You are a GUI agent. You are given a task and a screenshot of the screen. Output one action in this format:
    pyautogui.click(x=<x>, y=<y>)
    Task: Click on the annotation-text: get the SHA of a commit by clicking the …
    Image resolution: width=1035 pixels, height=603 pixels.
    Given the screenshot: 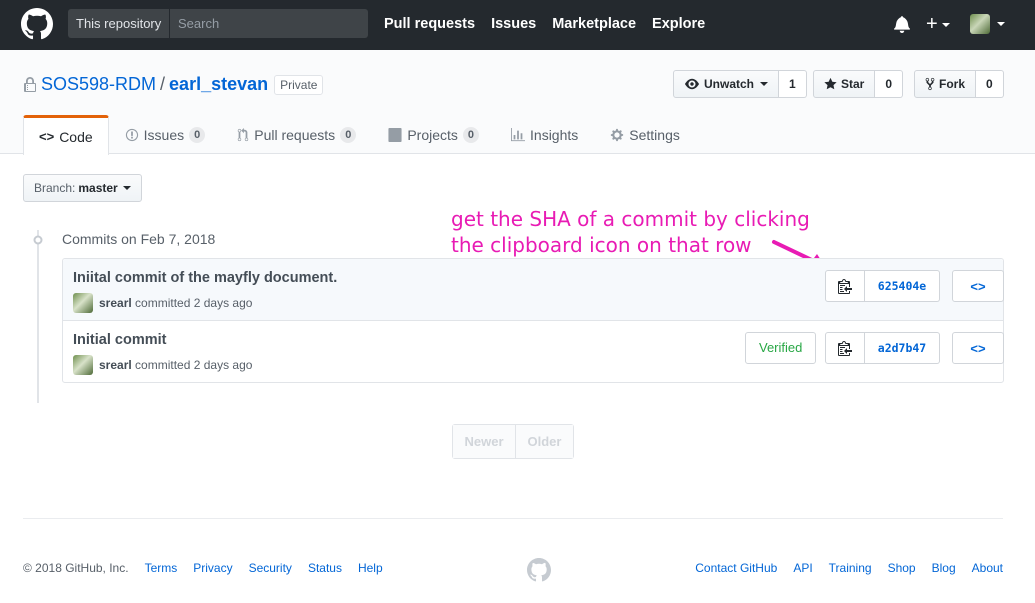 What is the action you would take?
    pyautogui.click(x=630, y=232)
    